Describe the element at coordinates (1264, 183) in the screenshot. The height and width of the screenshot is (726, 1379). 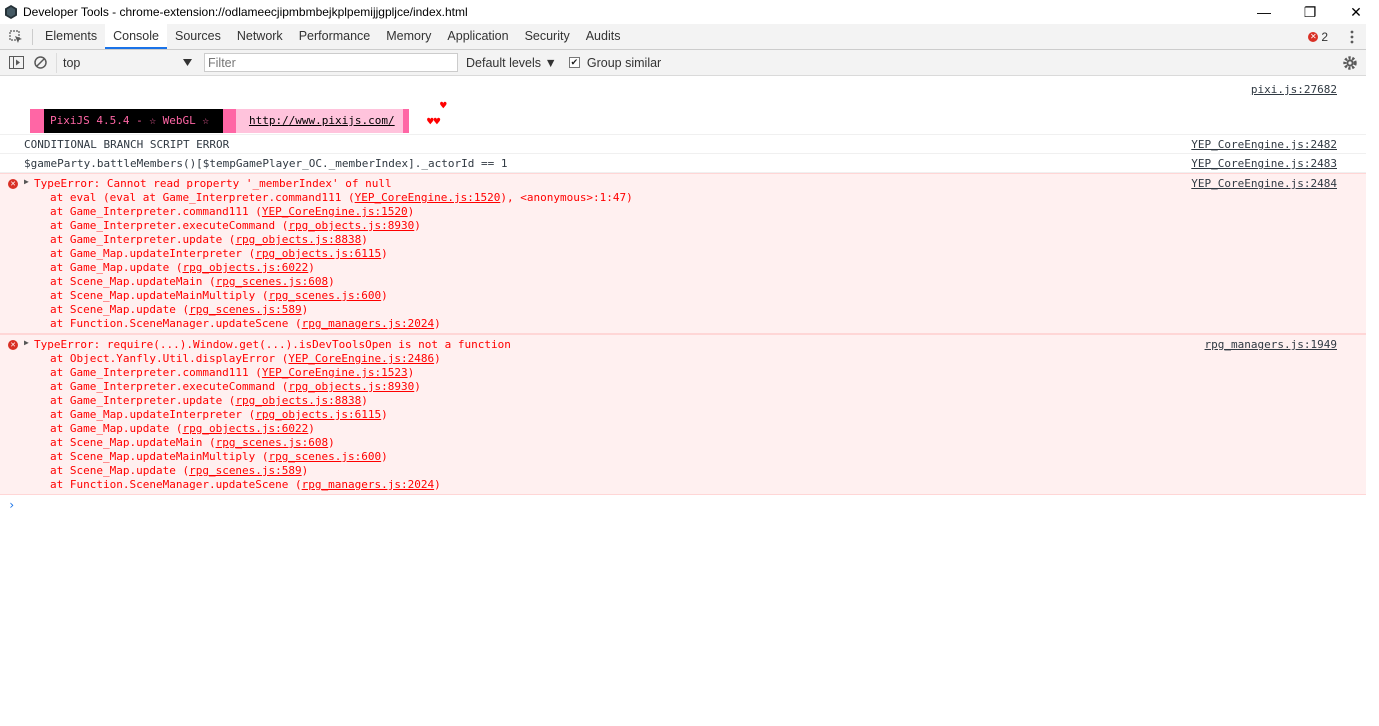
I see `message-source-link: YEP_CoreEngine.js:2484` at that location.